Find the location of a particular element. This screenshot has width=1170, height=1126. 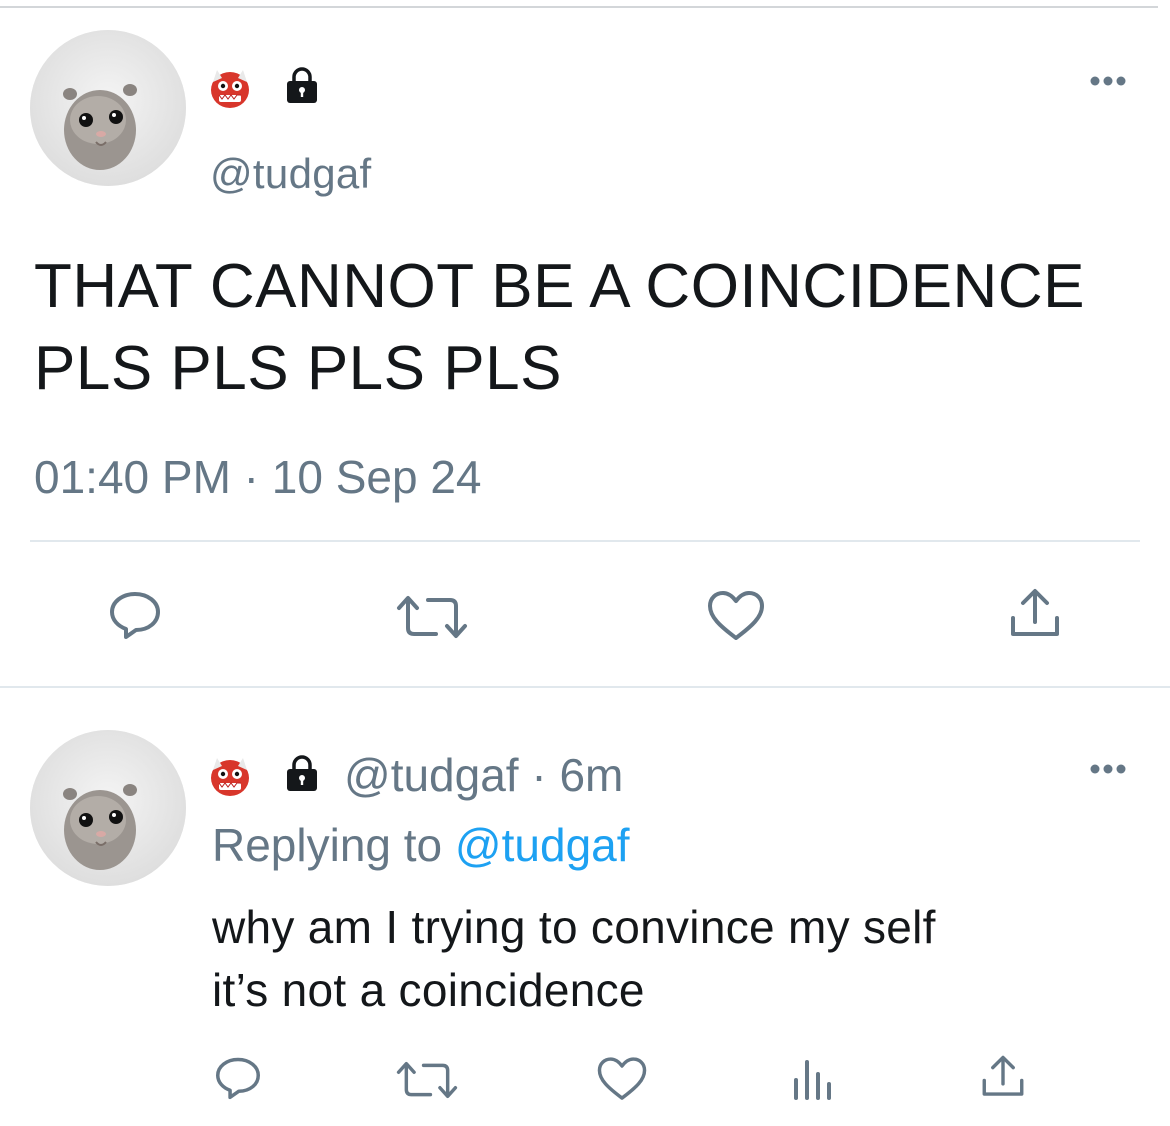

top-divider is located at coordinates (579, 7).